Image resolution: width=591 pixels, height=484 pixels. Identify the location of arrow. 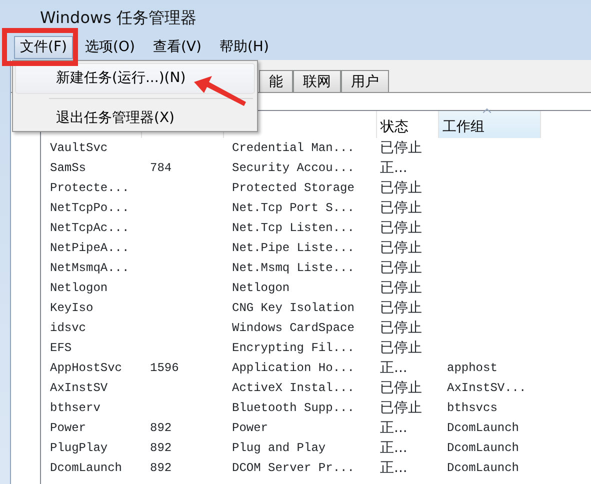
(220, 91).